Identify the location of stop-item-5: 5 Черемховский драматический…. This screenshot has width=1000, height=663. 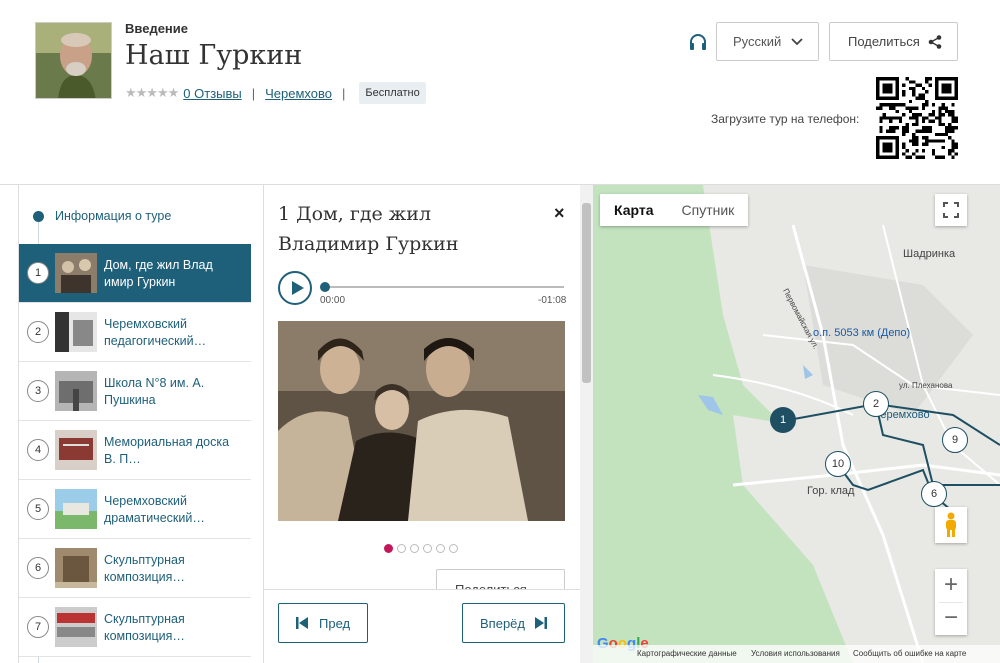
(135, 509).